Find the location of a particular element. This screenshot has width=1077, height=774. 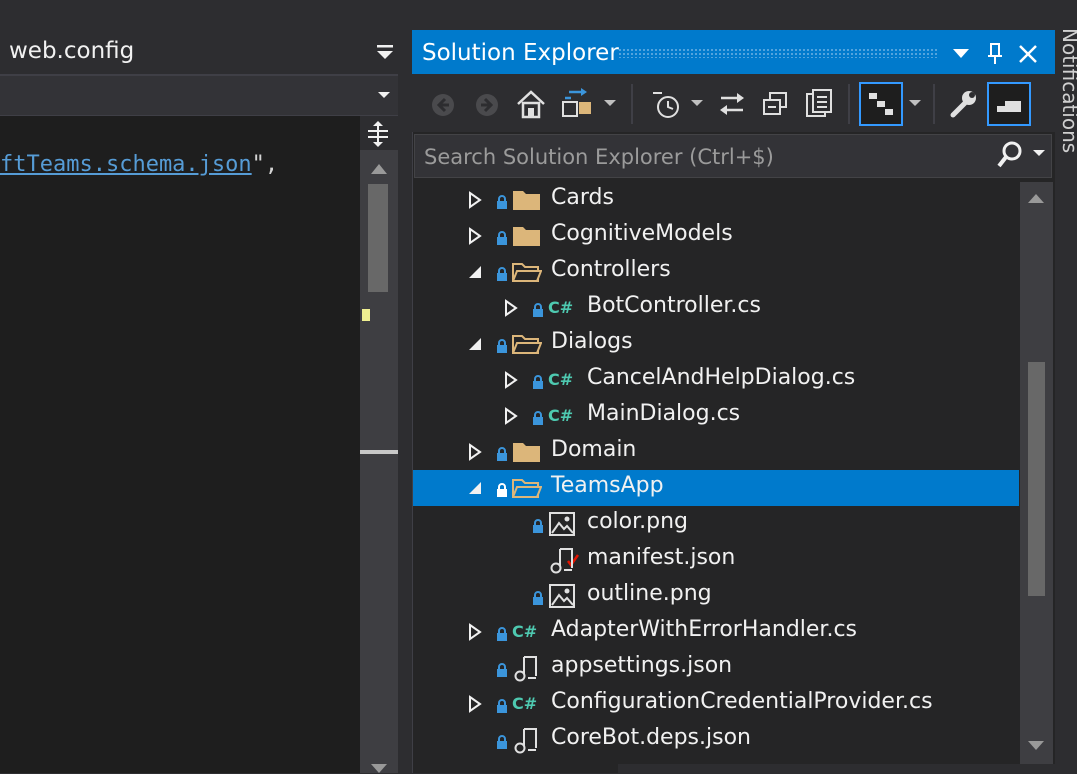

close-icon is located at coordinates (1028, 54).